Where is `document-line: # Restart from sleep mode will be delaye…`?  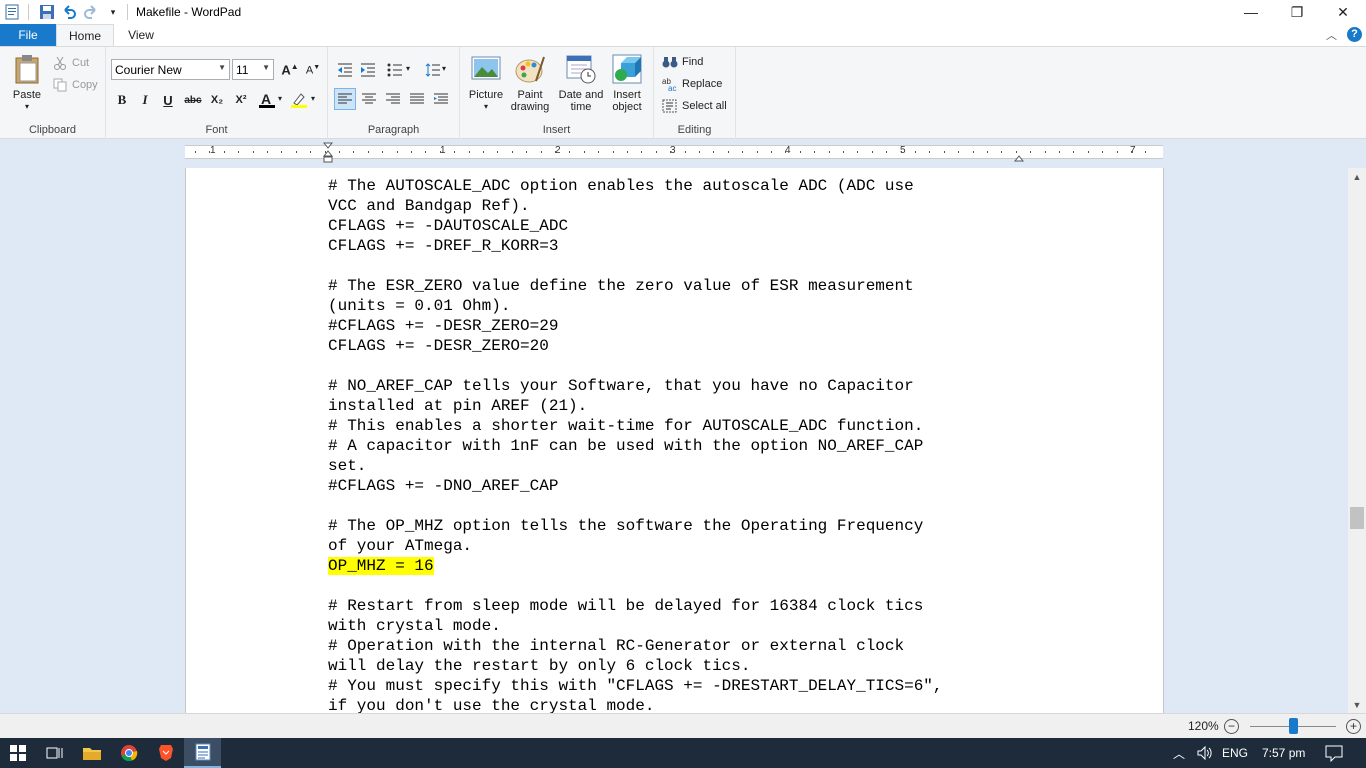
document-line: # Restart from sleep mode will be delaye… is located at coordinates (678, 606).